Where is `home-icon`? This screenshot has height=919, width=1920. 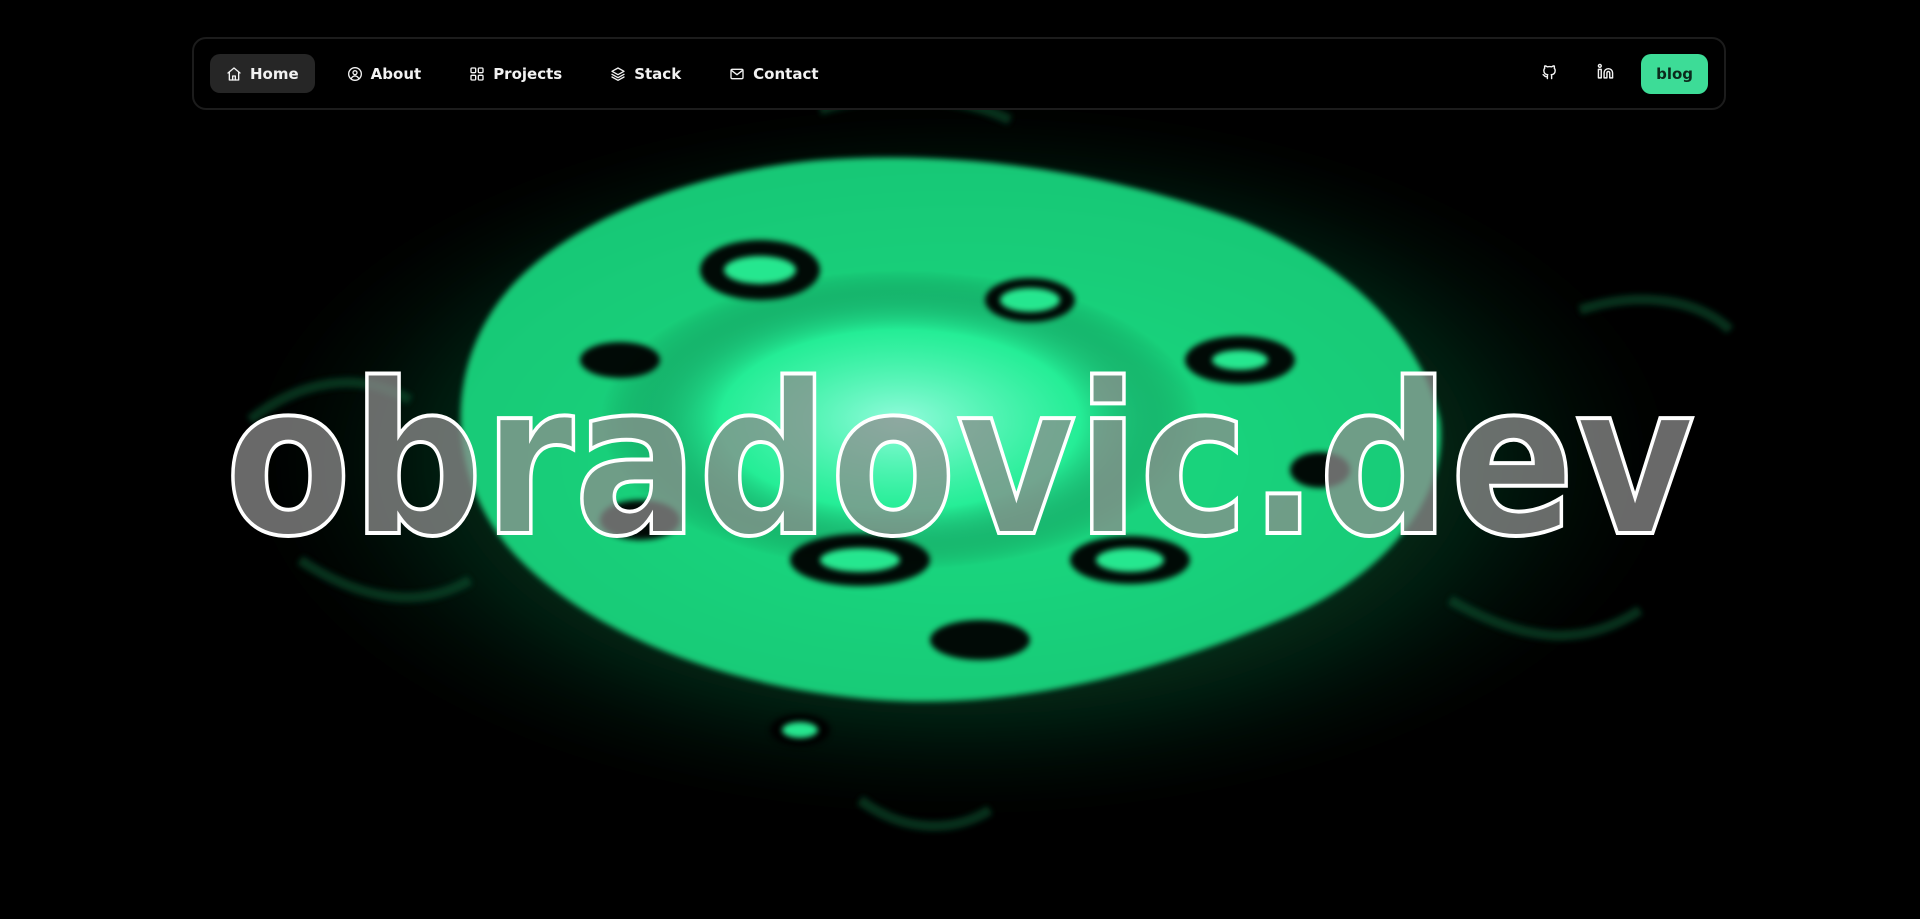
home-icon is located at coordinates (234, 74).